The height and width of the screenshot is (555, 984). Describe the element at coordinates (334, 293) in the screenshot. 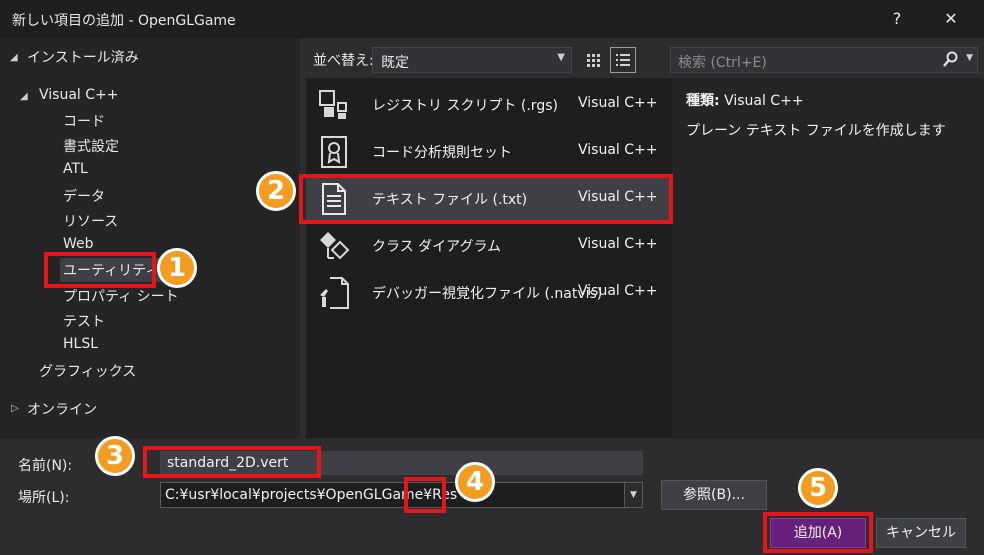

I see `natvis-file-icon` at that location.